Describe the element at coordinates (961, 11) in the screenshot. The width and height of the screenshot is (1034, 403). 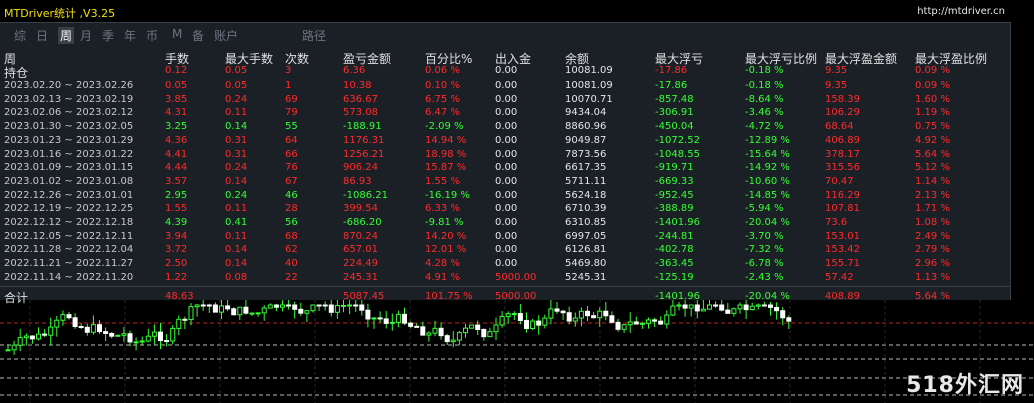
I see `site-link: http://mtdriver.cn` at that location.